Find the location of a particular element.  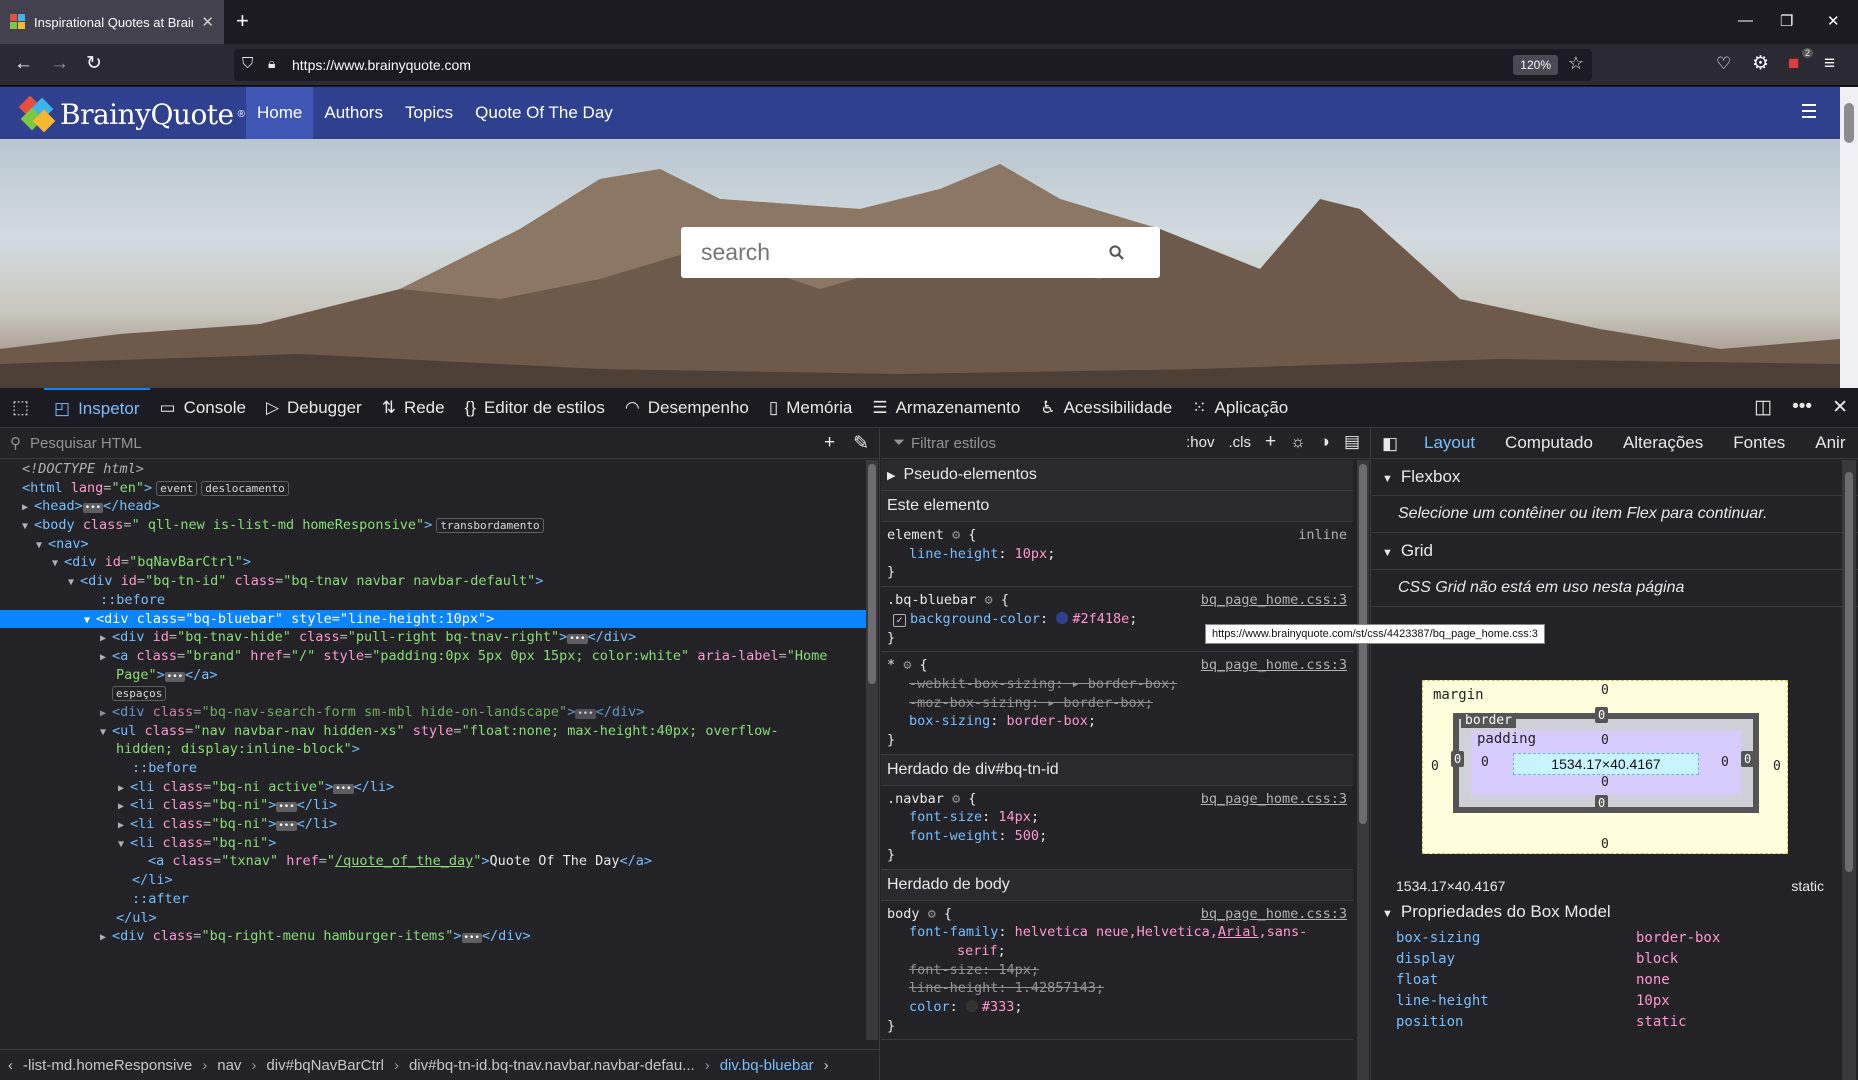

tree-row-doctype: <!DOCTYPE html> is located at coordinates (436, 469).